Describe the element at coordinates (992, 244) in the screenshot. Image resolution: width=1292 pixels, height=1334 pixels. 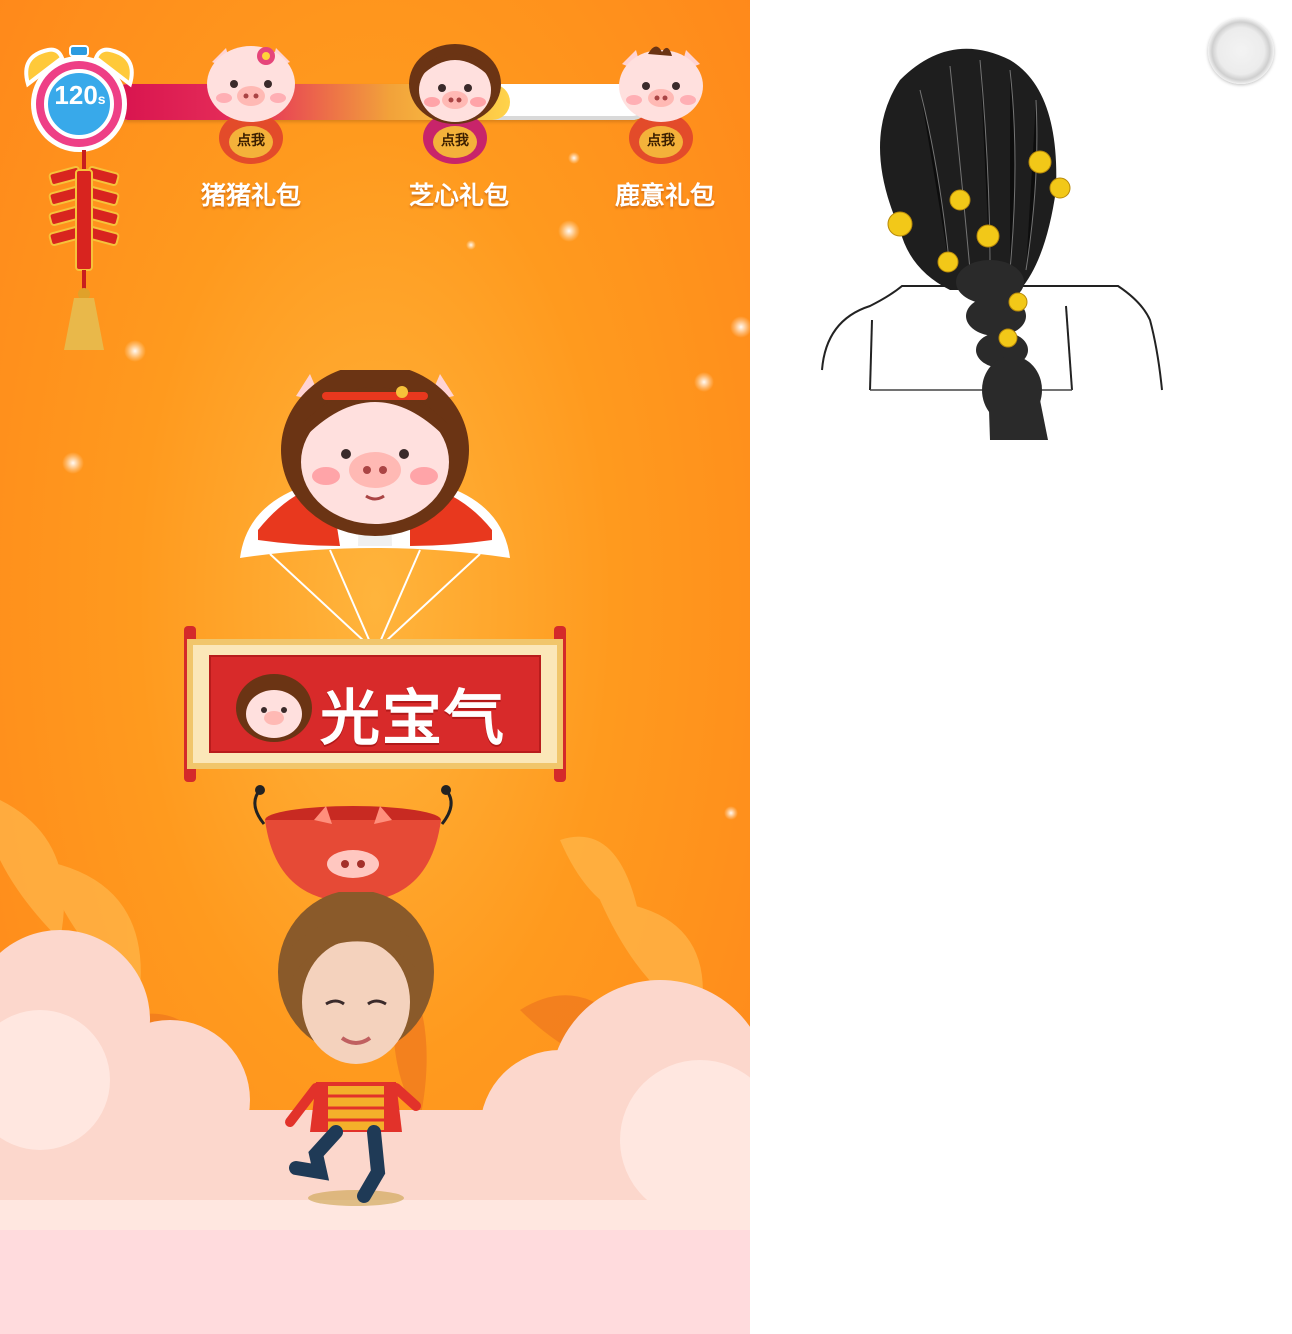
I see `braided-hair-sketch-image` at that location.